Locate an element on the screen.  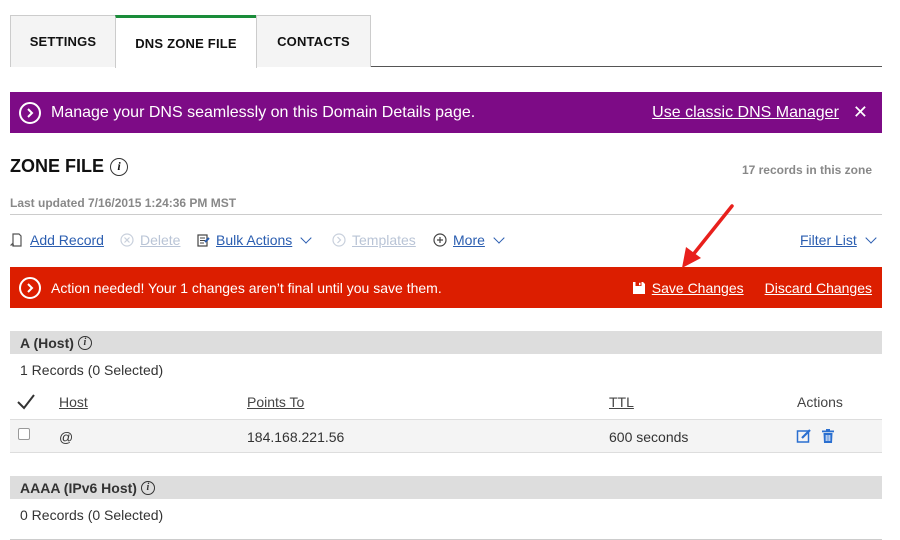
column-header-host: Host is located at coordinates (73, 402).